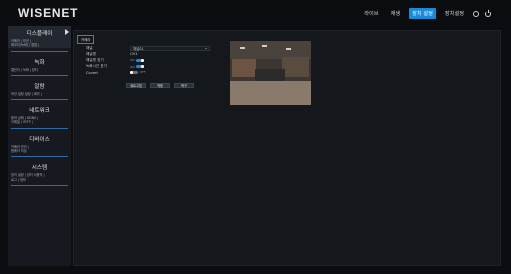  I want to click on sidebar-network-sub-2: 이메일 | IP/TP |, so click(39, 122).